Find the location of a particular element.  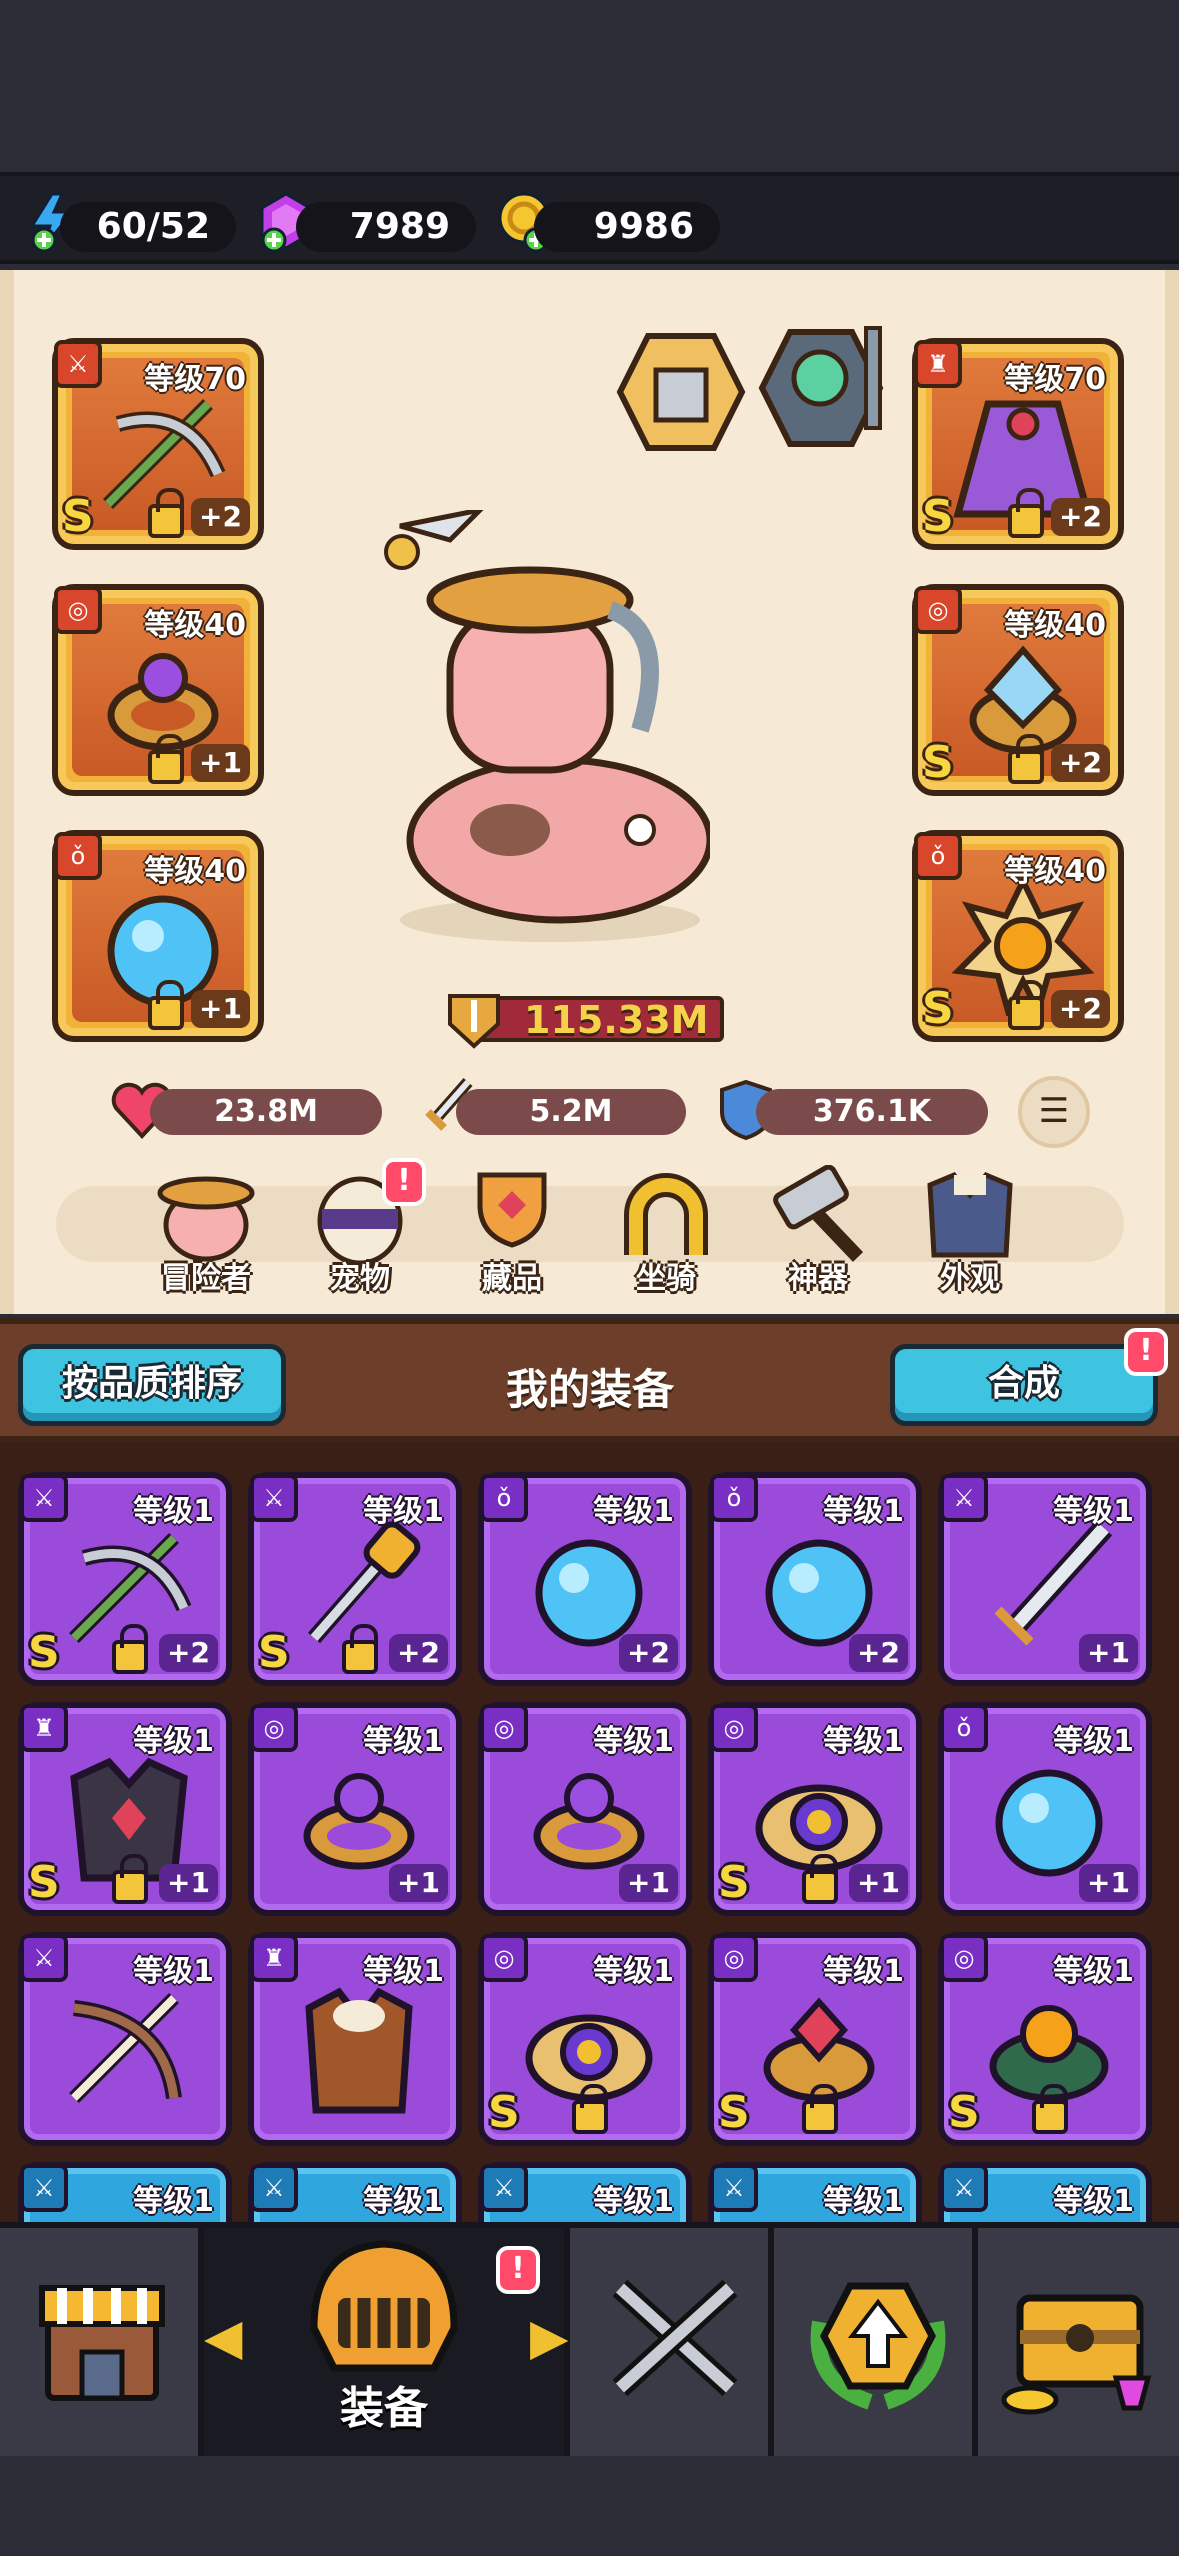

inventory-item-ornate-ring: ◎ 等级1 S is located at coordinates (585, 2039).